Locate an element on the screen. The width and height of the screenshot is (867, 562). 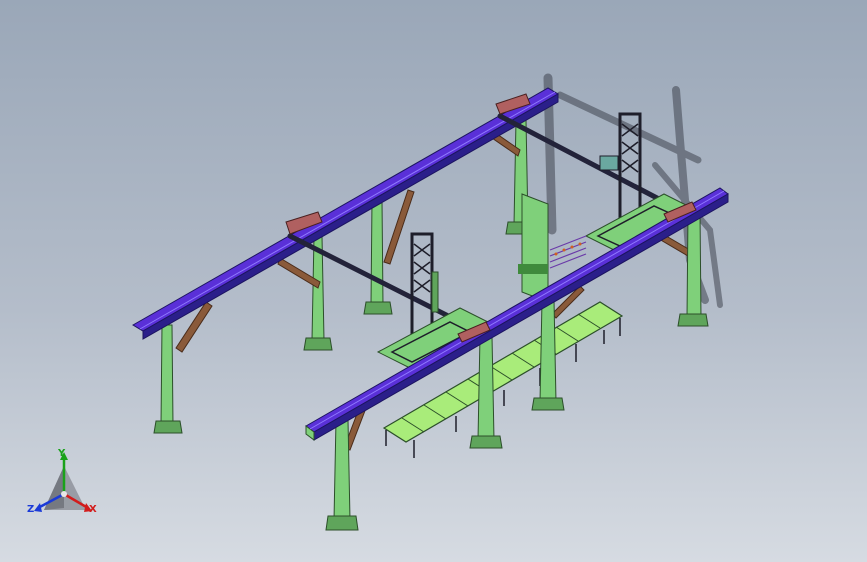
y-axis-label: Y is located at coordinates (62, 453).